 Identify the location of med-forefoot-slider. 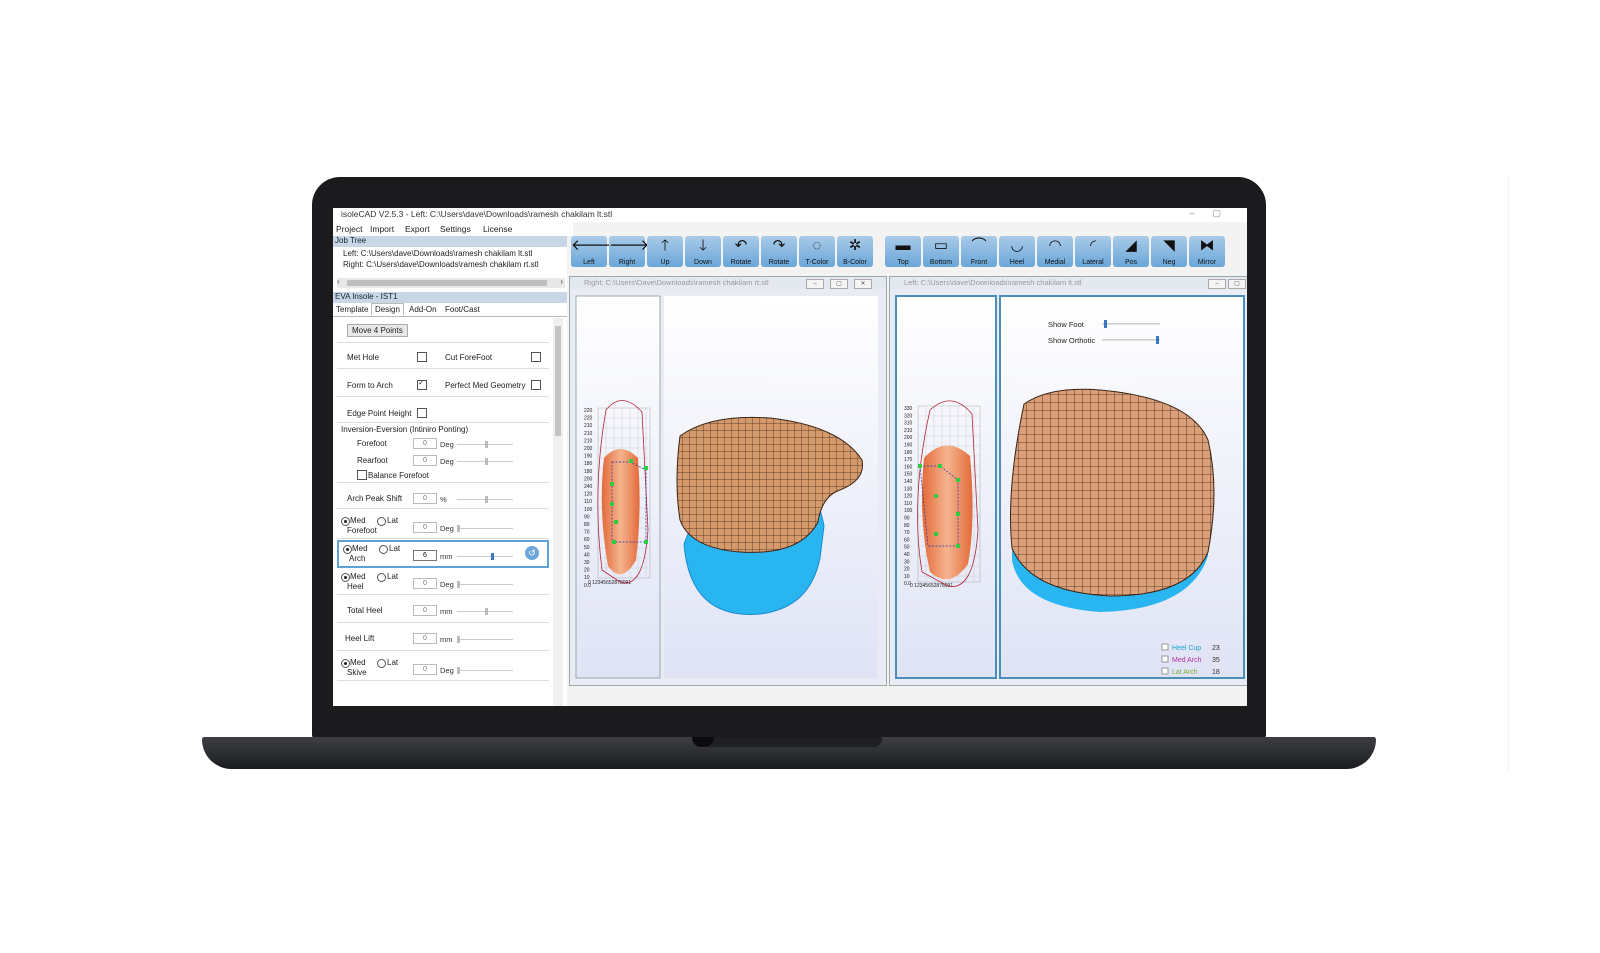
(485, 528).